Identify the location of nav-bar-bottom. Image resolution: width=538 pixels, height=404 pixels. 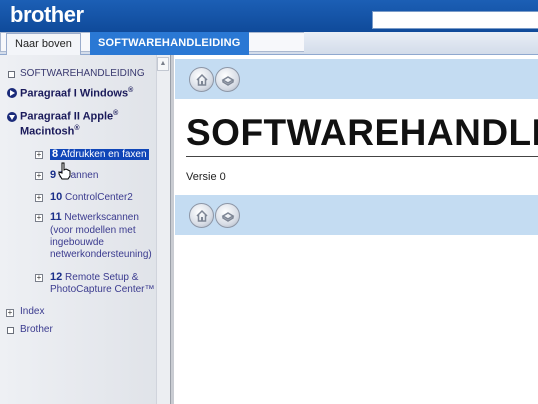
(356, 215).